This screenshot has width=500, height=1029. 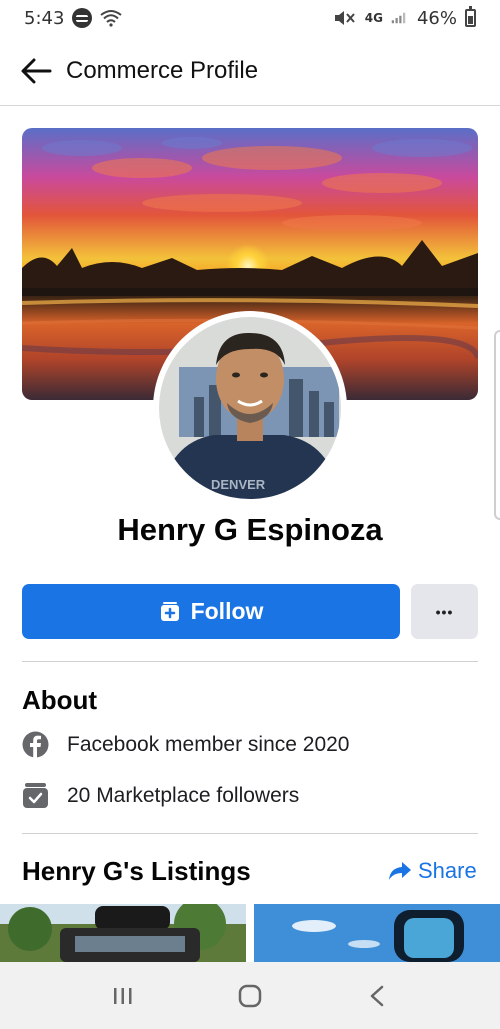 I want to click on more-options-button: •••, so click(x=444, y=611).